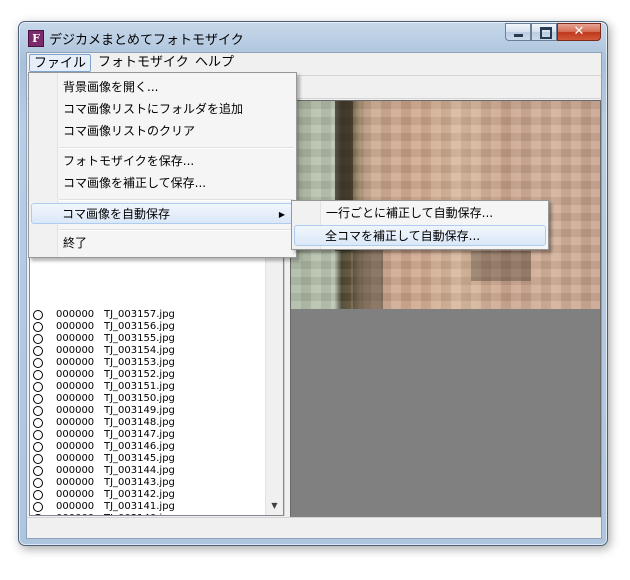  I want to click on menu-item-auto-save: コマ画像を自動保存 ▶, so click(162, 213).